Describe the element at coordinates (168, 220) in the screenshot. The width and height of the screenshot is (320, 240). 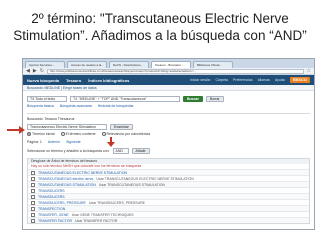
I see `table-row: TRANSFER FACTOR Usar TRANSFER FACTOR` at that location.